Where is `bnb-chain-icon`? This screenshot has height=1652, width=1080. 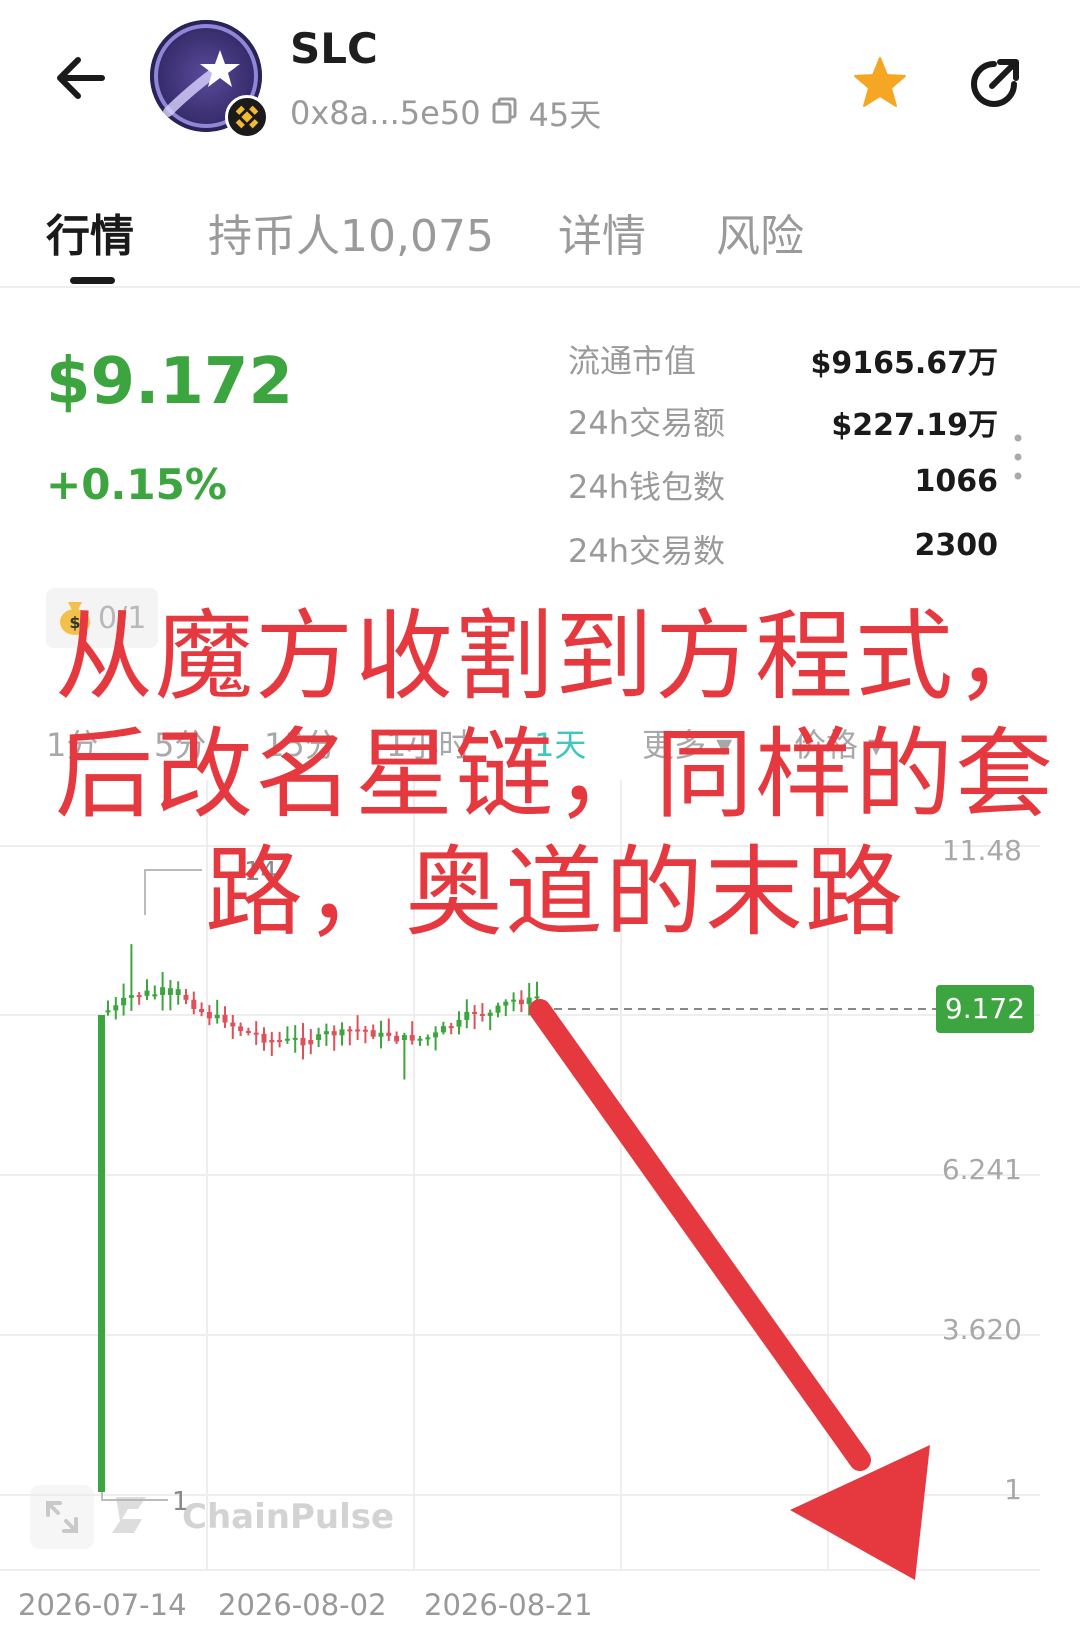 bnb-chain-icon is located at coordinates (247, 117).